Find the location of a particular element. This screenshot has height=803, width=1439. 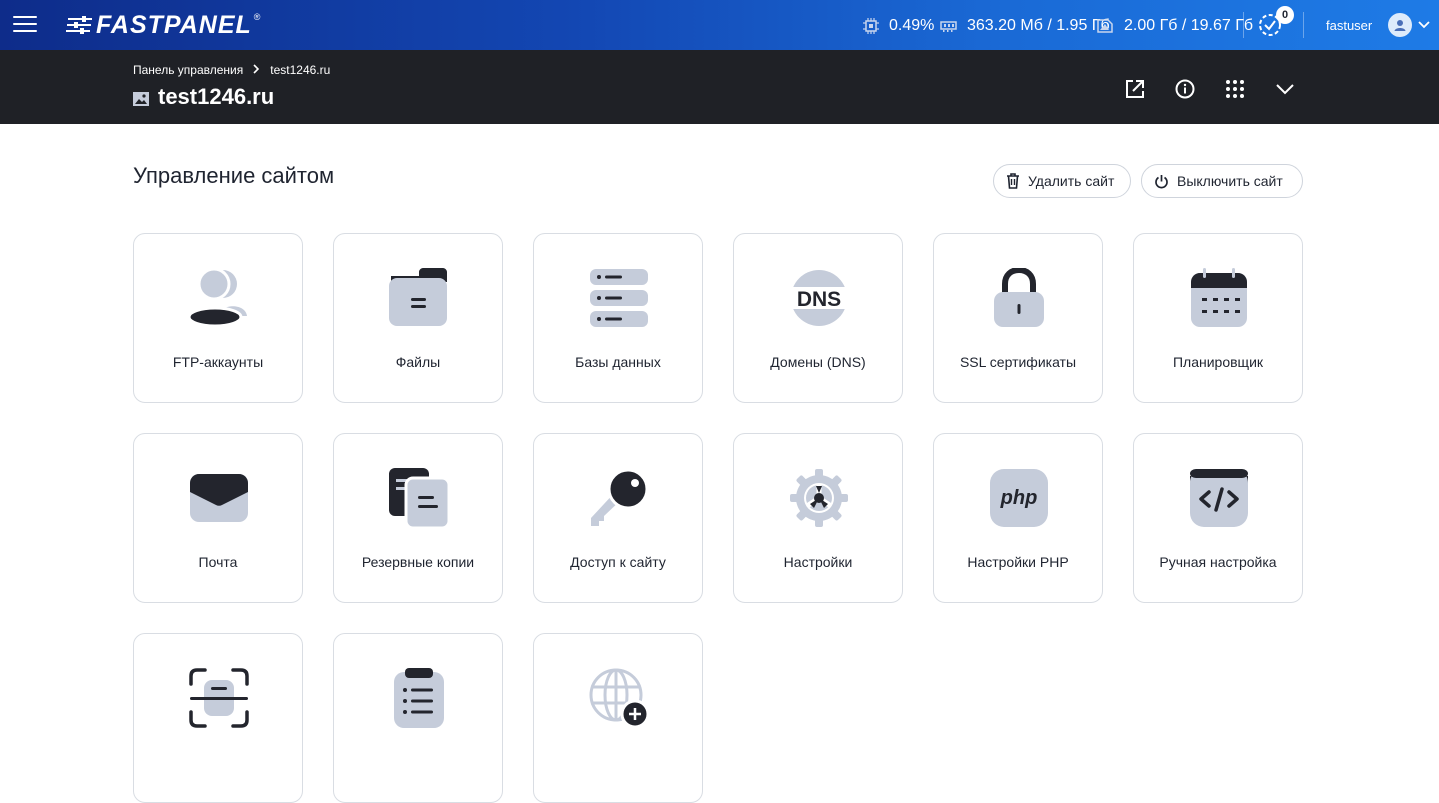

clipboard-list-icon is located at coordinates (419, 698).